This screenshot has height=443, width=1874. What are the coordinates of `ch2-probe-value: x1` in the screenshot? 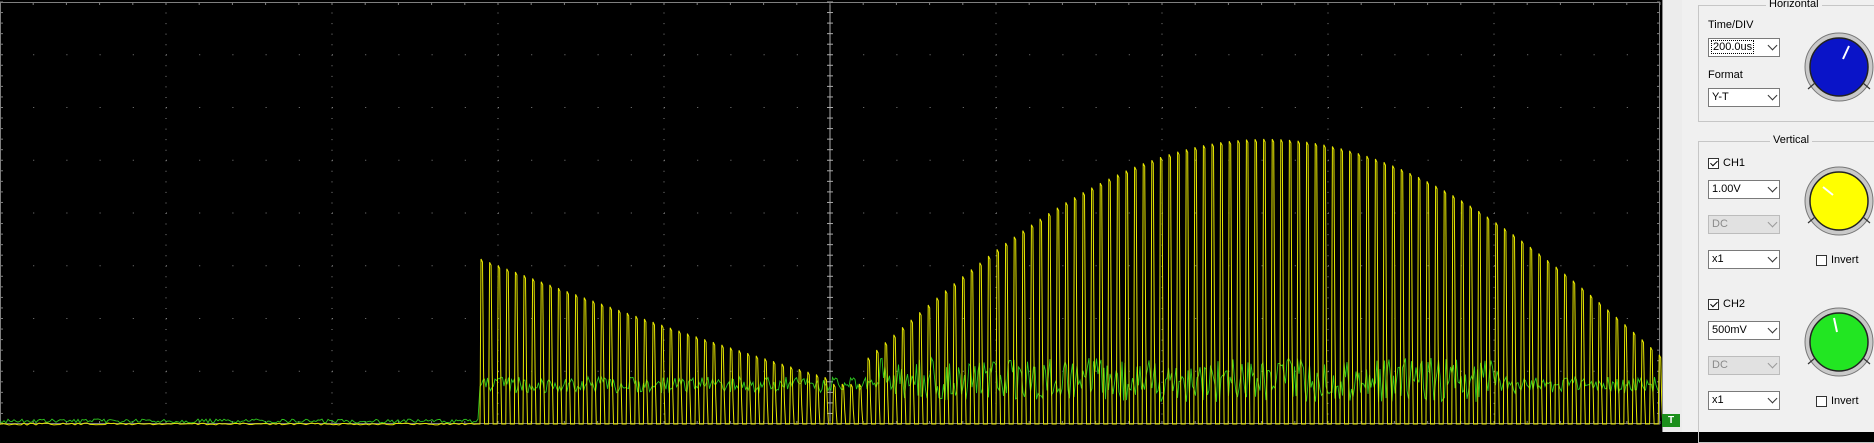 It's located at (1718, 400).